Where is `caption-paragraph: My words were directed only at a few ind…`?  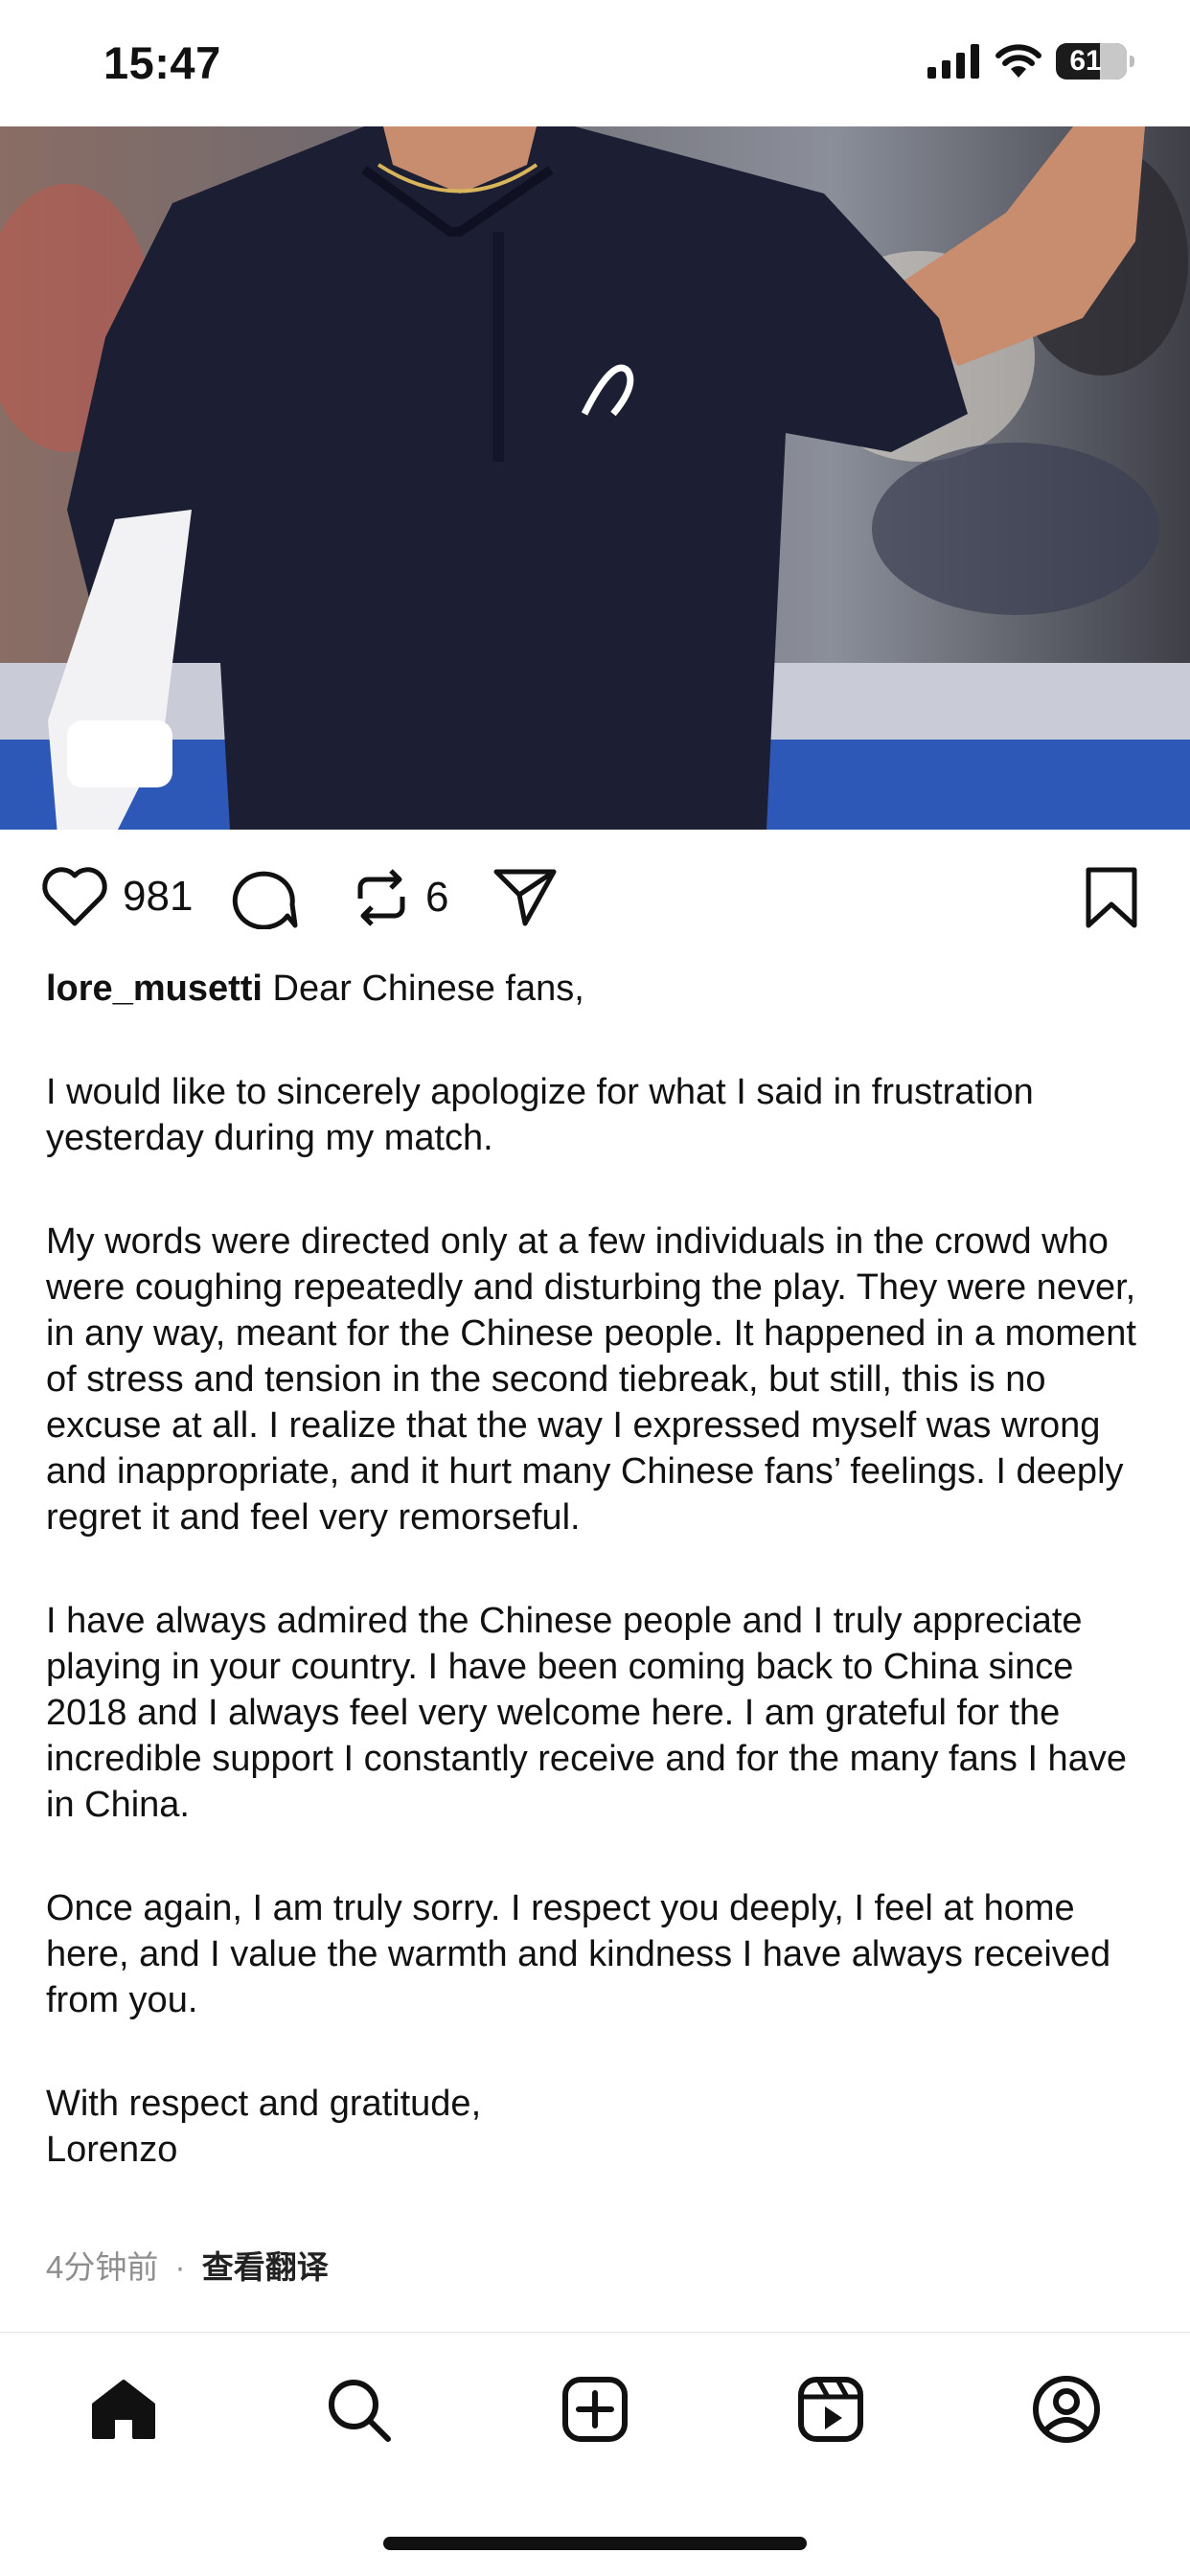 caption-paragraph: My words were directed only at a few ind… is located at coordinates (591, 1380).